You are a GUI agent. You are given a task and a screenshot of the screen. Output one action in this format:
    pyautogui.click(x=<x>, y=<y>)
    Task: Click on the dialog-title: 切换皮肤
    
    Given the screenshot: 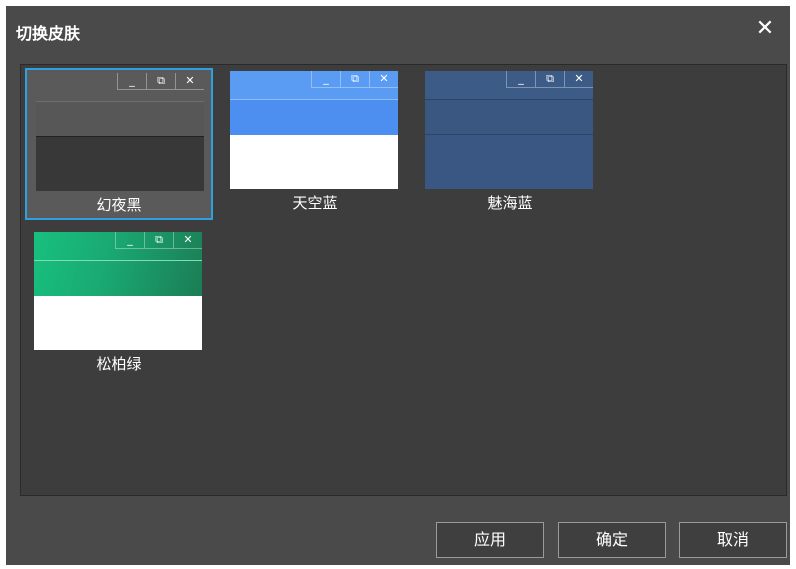 What is the action you would take?
    pyautogui.click(x=48, y=33)
    